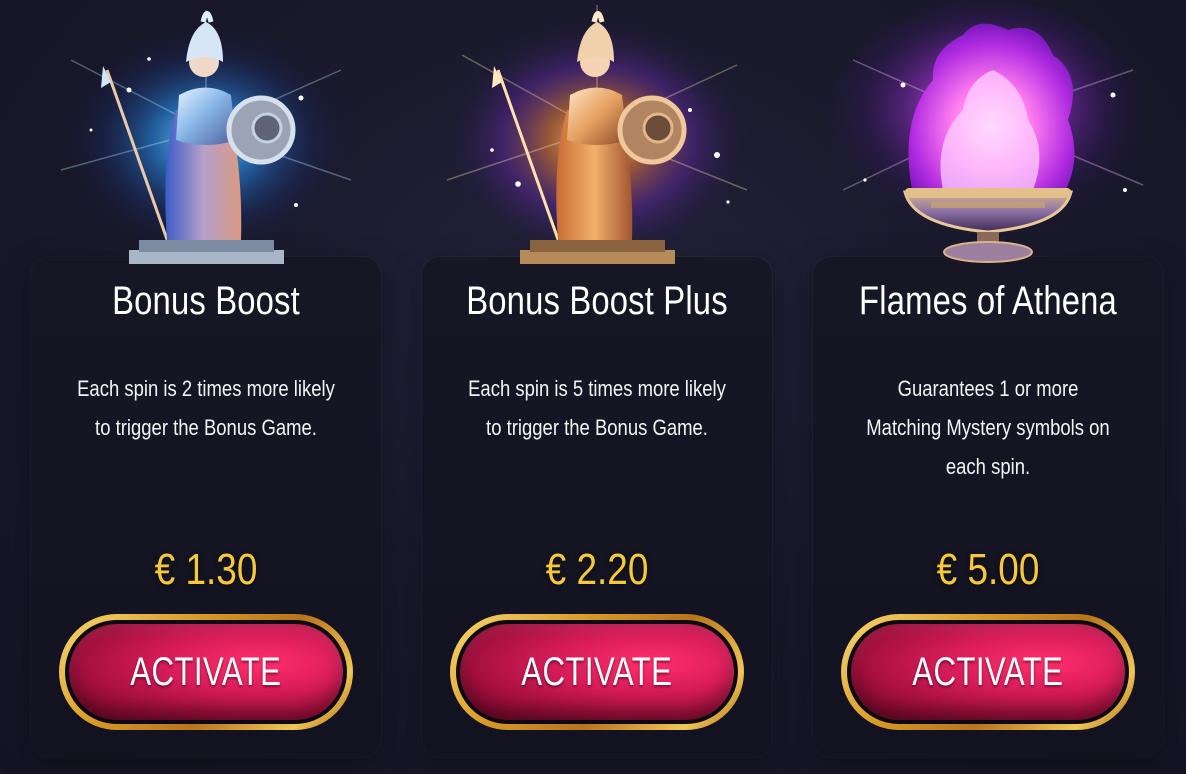  Describe the element at coordinates (206, 301) in the screenshot. I see `offer-title: Bonus Boost` at that location.